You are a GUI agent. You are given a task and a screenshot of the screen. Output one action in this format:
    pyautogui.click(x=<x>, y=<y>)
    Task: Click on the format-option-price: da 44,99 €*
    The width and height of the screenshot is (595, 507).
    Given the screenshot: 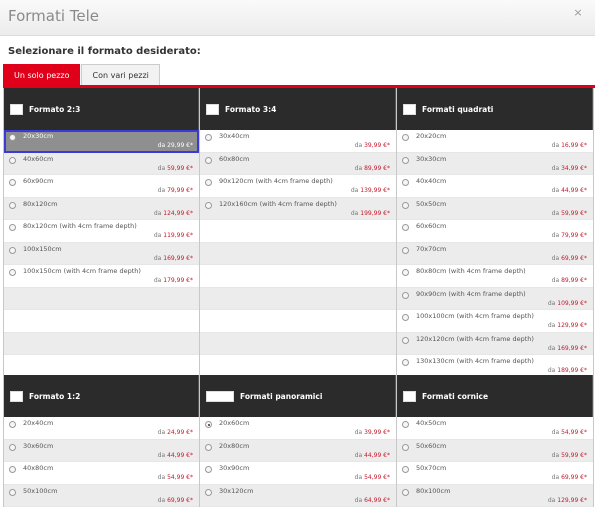 What is the action you would take?
    pyautogui.click(x=175, y=455)
    